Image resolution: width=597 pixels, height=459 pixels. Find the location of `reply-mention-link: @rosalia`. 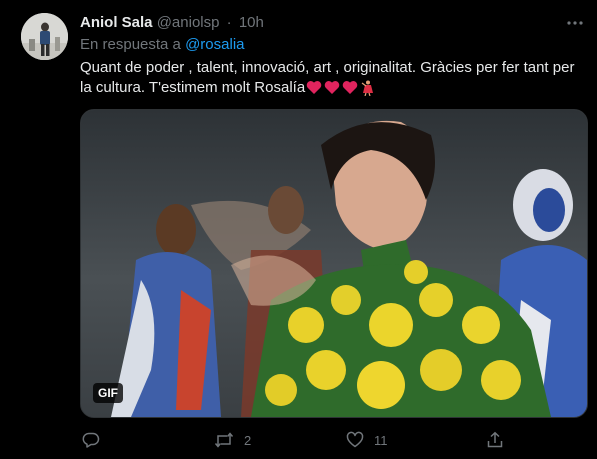

reply-mention-link: @rosalia is located at coordinates (214, 44).